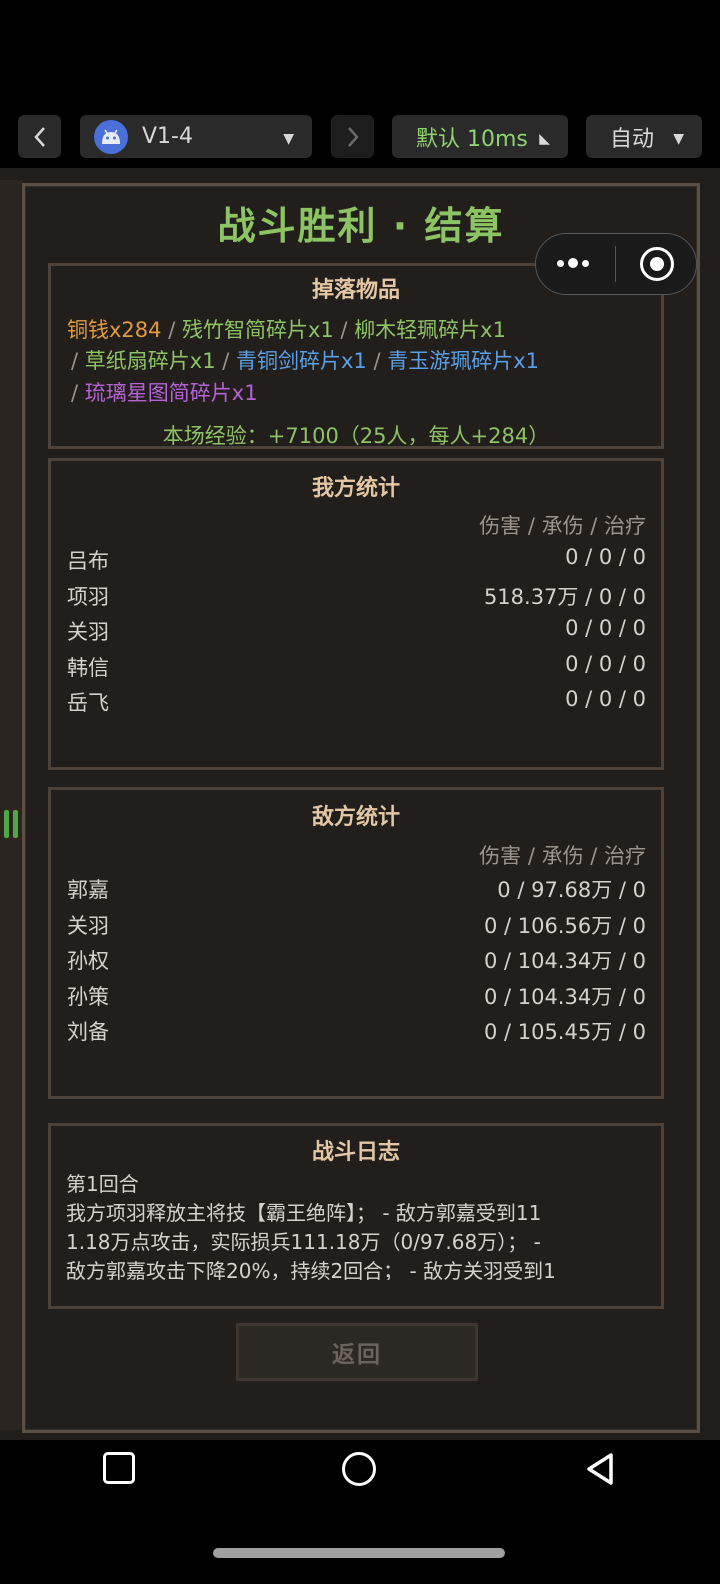 This screenshot has height=1584, width=720. I want to click on nav-home-icon, so click(359, 1469).